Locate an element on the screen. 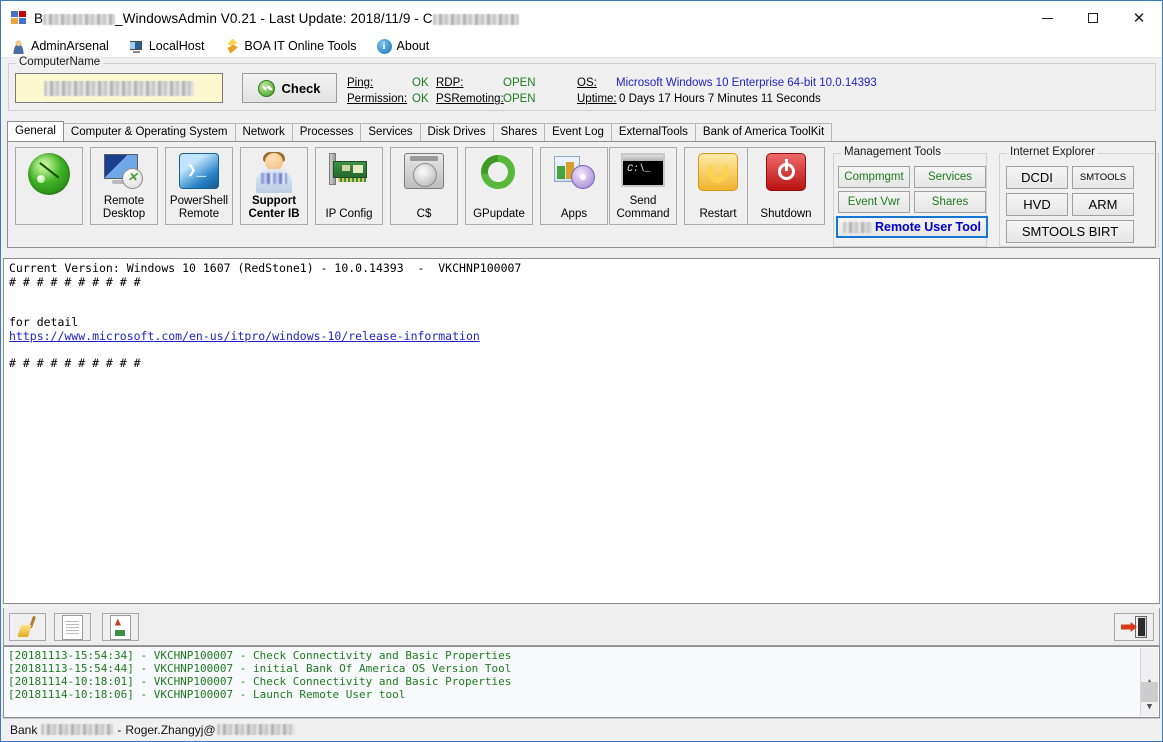 This screenshot has height=742, width=1163. remote-user-tool-button: Remote User Tool is located at coordinates (912, 227).